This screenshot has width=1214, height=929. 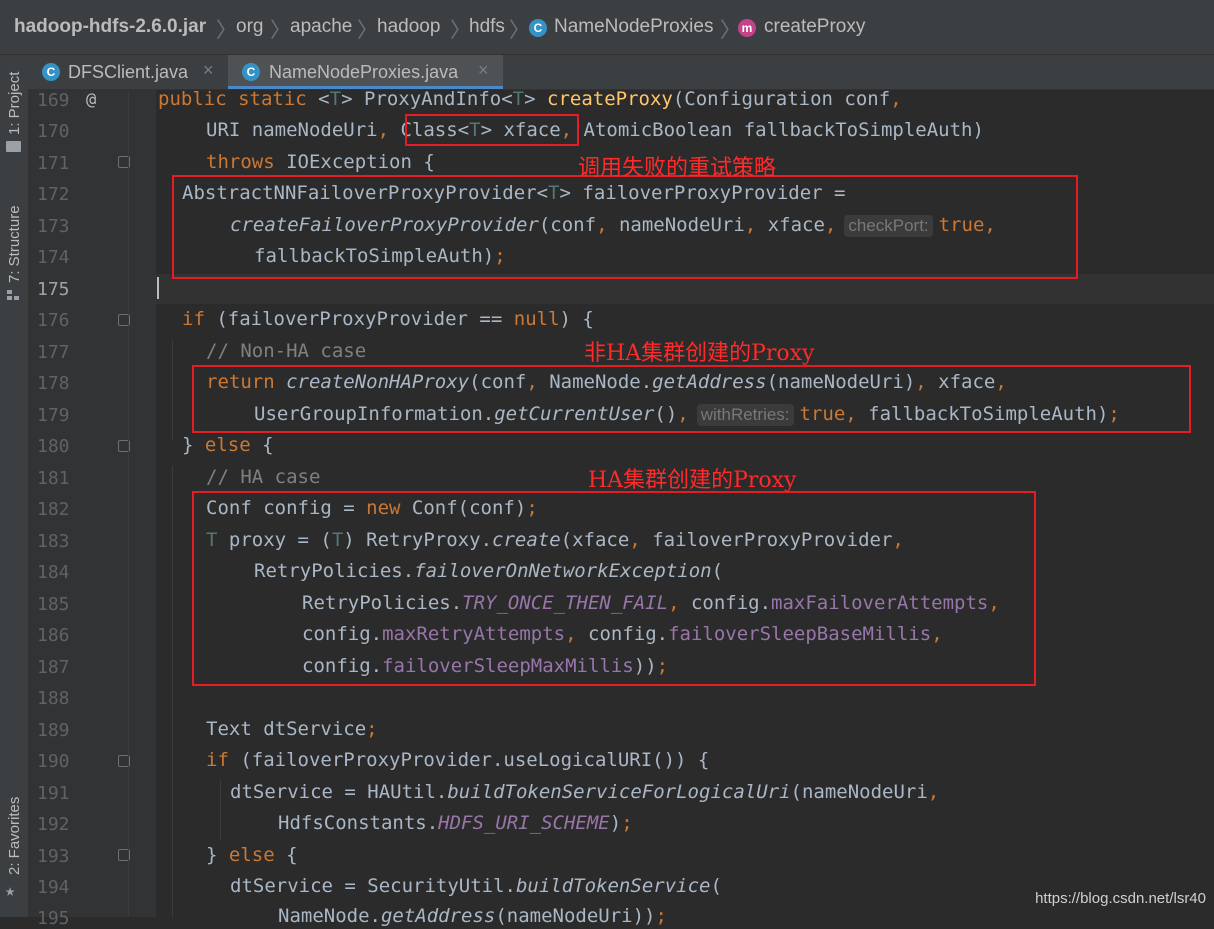 What do you see at coordinates (53, 100) in the screenshot?
I see `line-number: 169` at bounding box center [53, 100].